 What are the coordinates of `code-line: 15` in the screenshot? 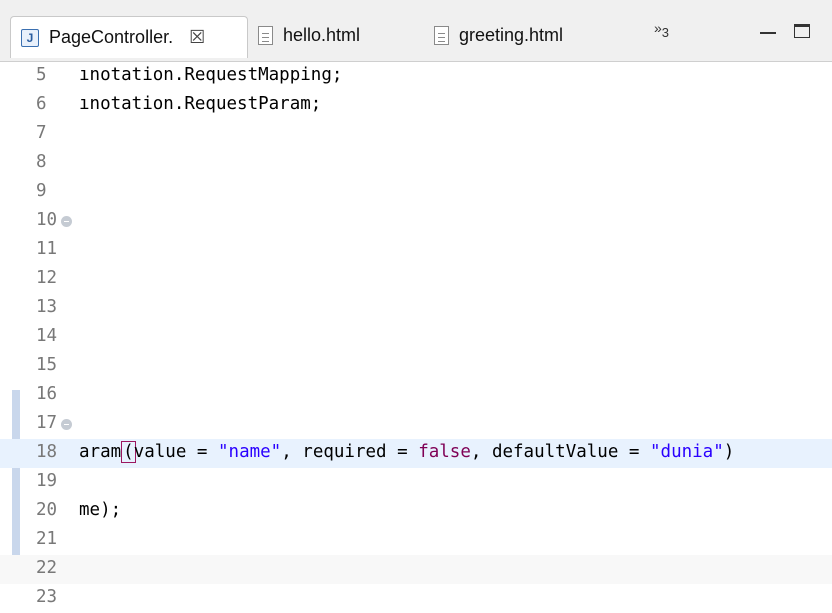 It's located at (416, 366).